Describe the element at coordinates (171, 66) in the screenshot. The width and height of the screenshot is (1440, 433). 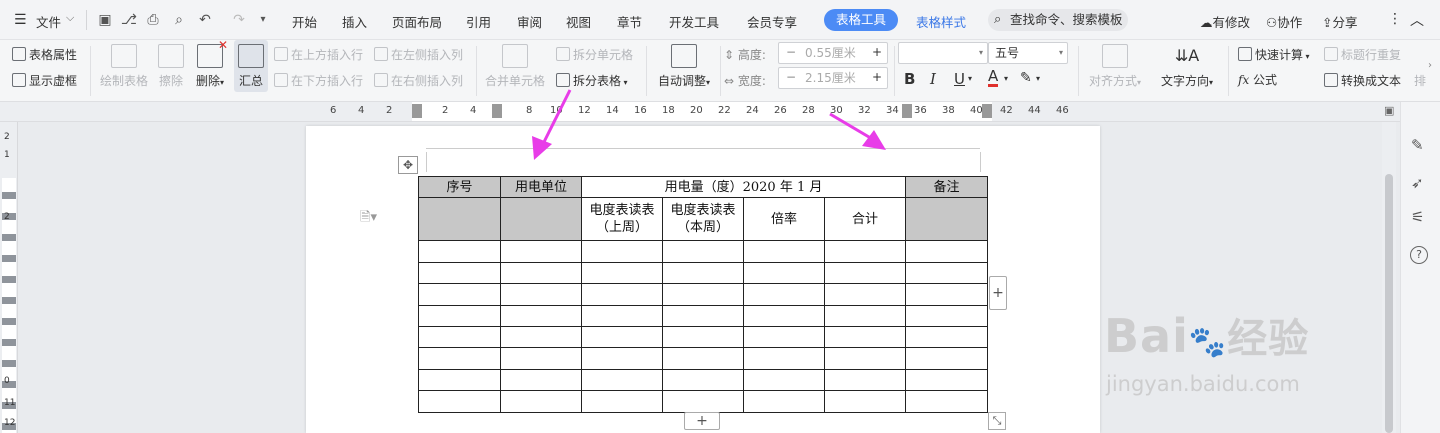
I see `erase-button: 擦除` at that location.